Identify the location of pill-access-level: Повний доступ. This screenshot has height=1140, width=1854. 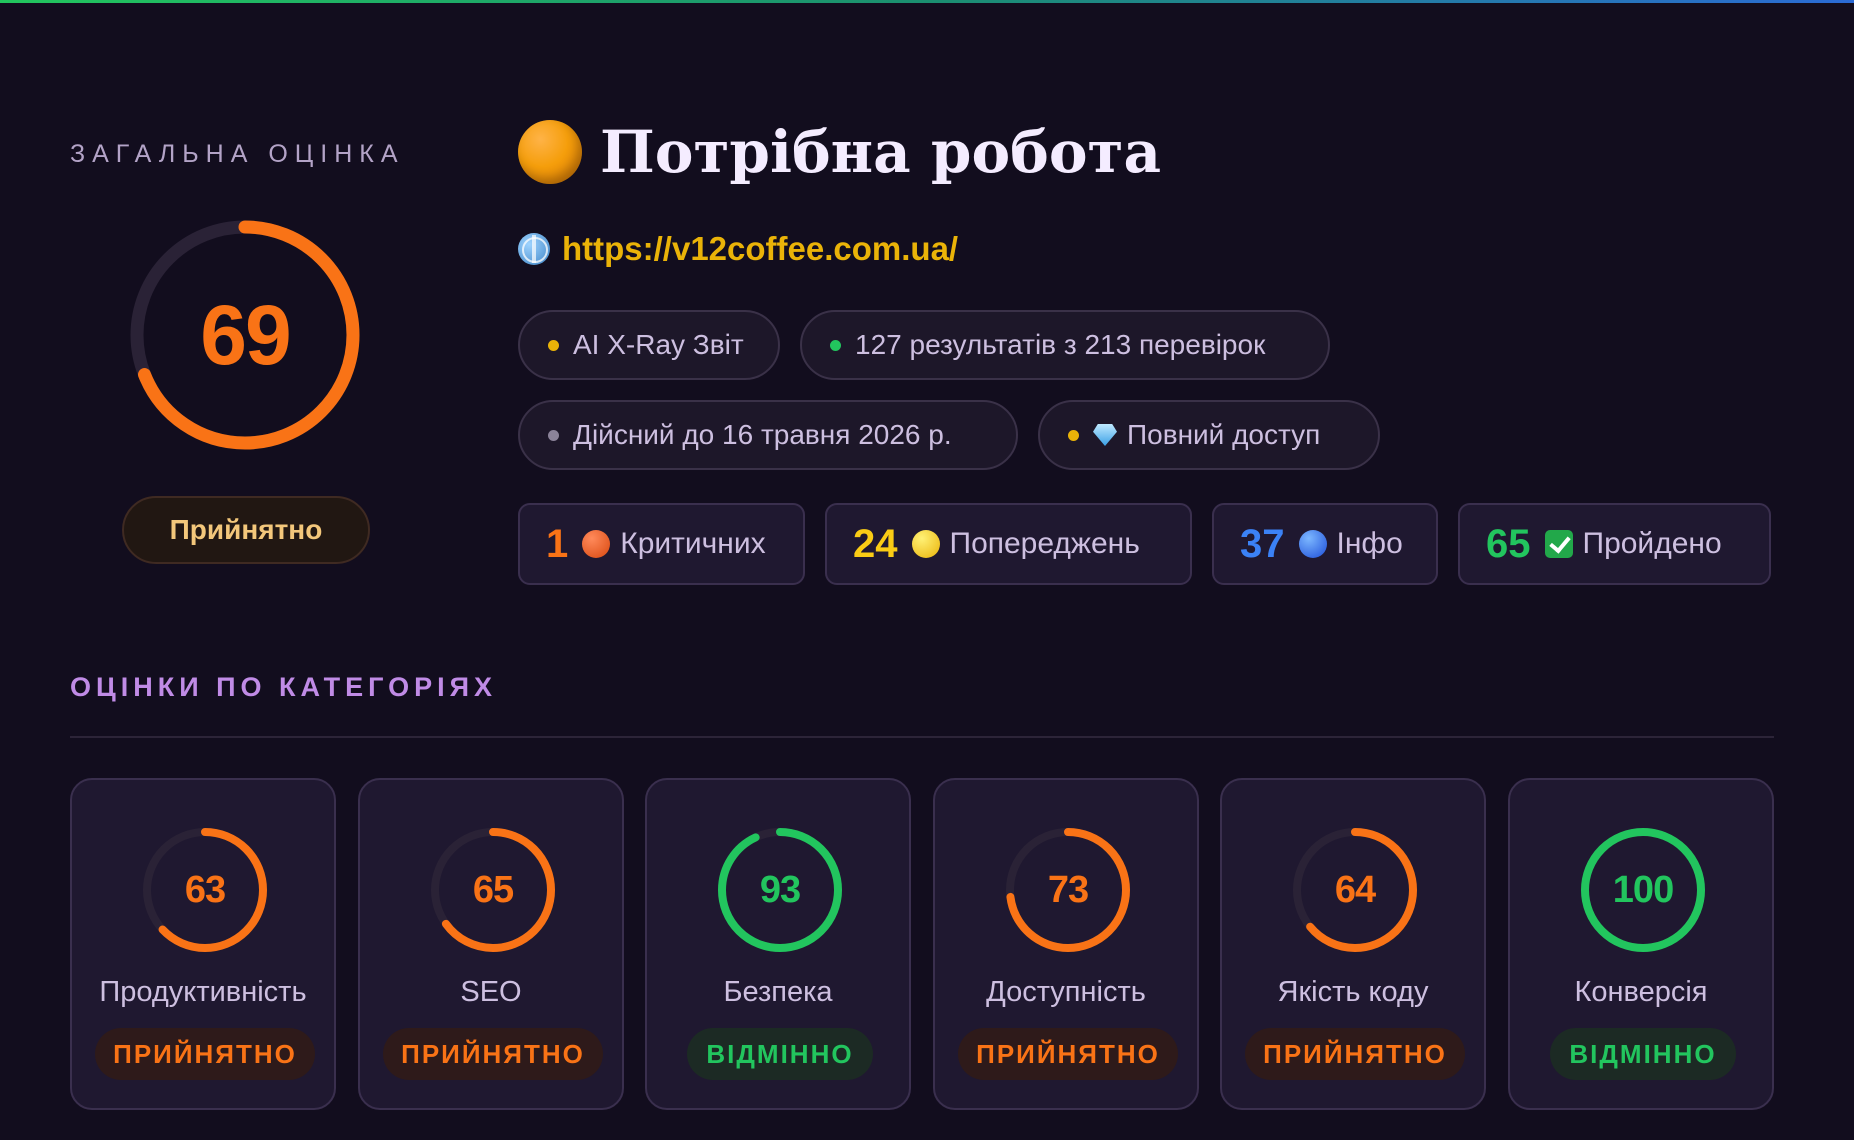
(1209, 435).